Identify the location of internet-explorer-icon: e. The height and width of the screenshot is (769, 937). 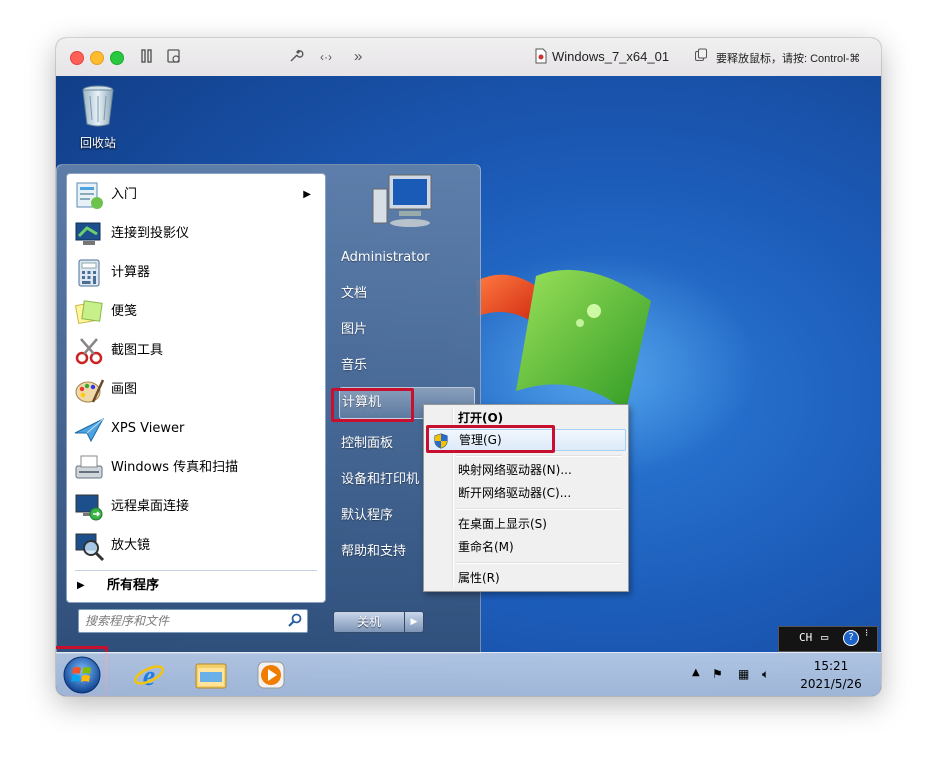
(149, 675).